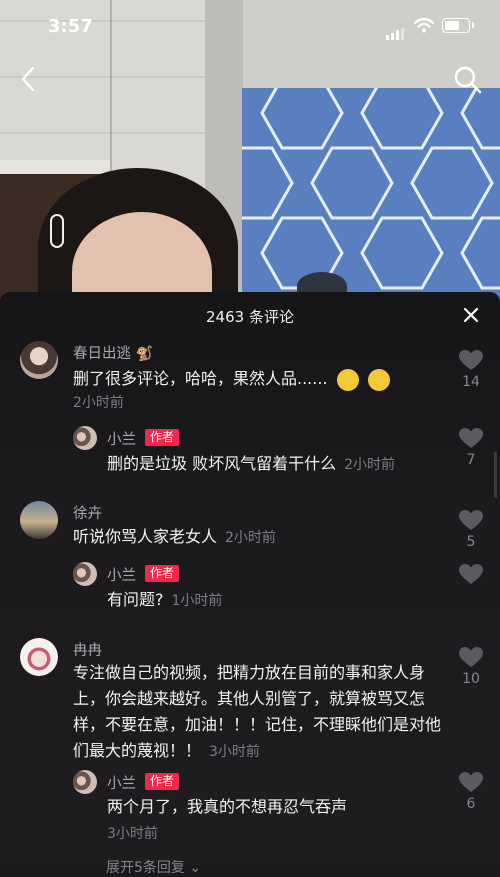 The image size is (500, 877). I want to click on comment-author: 春日出逃 🐒, so click(113, 352).